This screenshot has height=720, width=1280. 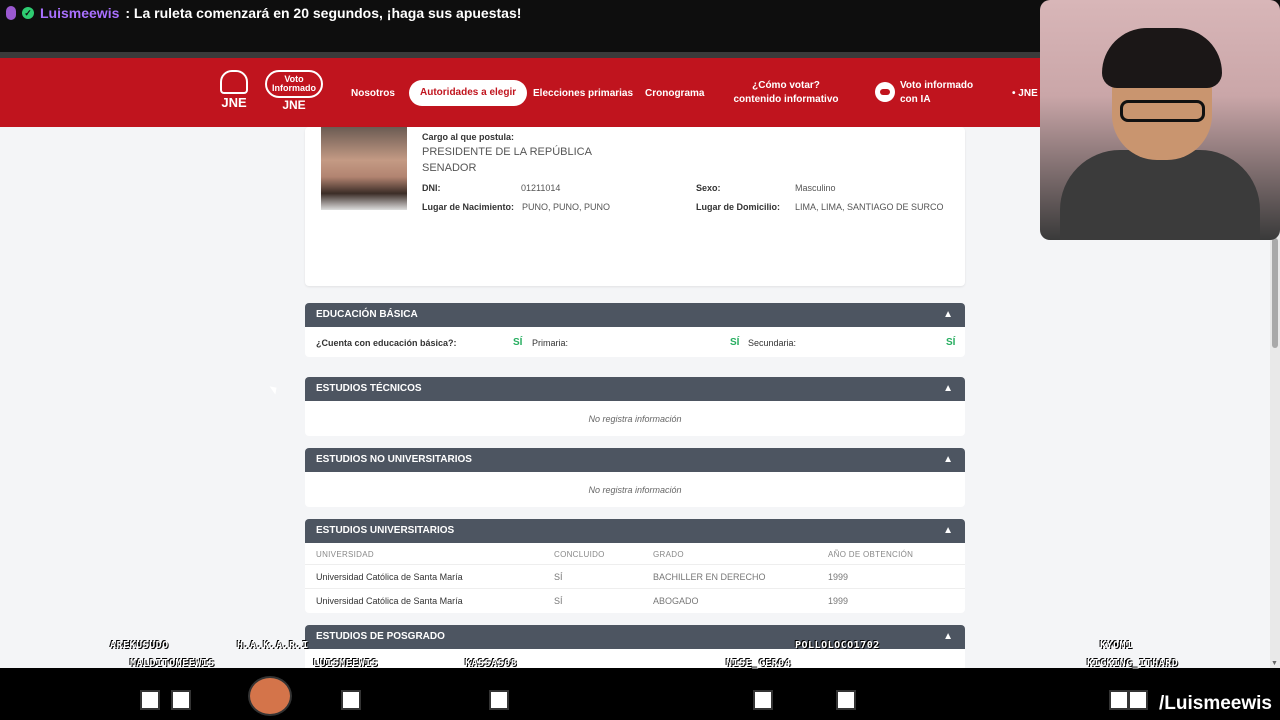 What do you see at coordinates (1274, 663) in the screenshot?
I see `scroll-down-icon: ▼` at bounding box center [1274, 663].